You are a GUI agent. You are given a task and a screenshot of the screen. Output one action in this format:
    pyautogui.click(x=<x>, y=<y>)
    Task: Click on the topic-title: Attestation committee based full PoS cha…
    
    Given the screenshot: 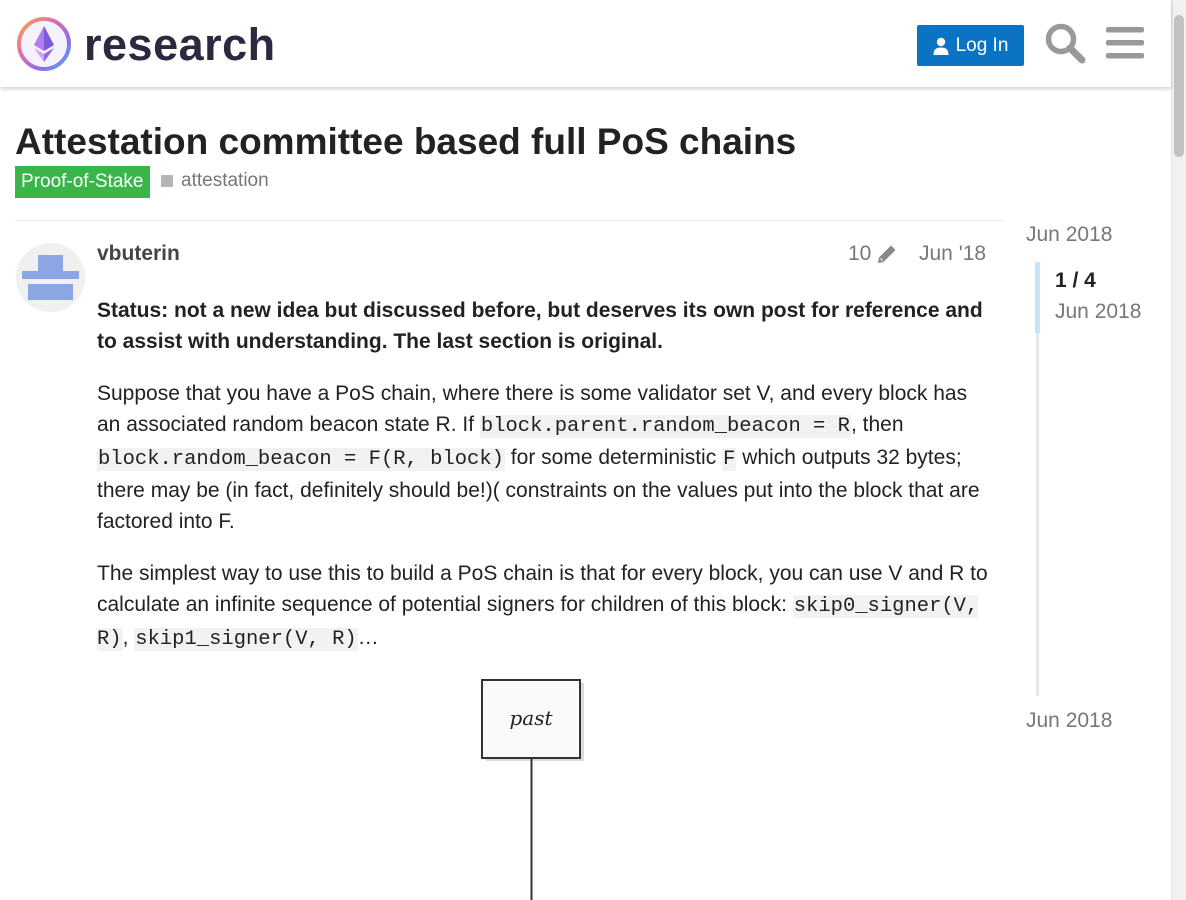 What is the action you would take?
    pyautogui.click(x=405, y=142)
    